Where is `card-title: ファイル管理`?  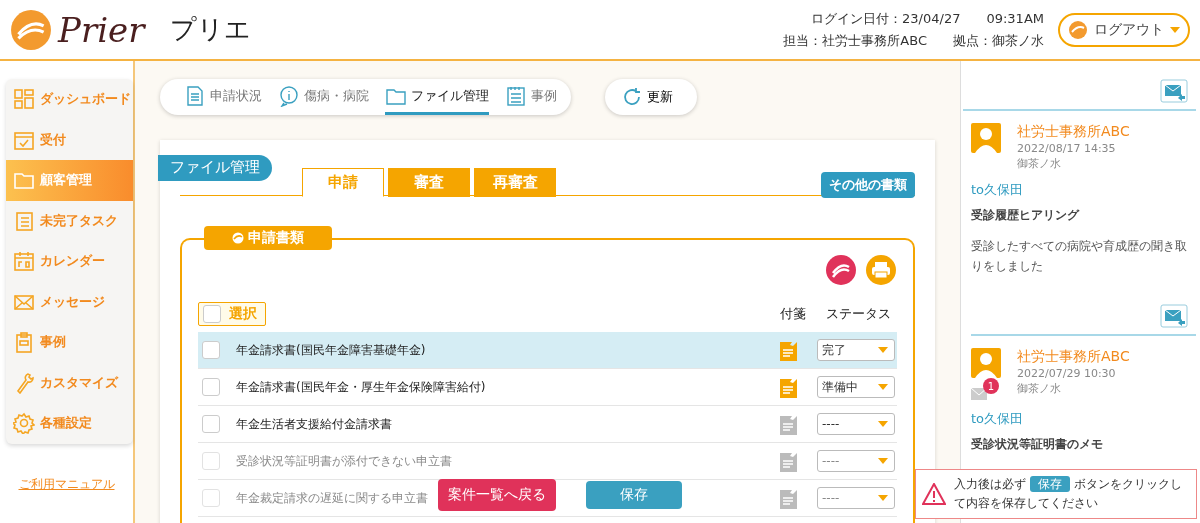
card-title: ファイル管理 is located at coordinates (215, 168).